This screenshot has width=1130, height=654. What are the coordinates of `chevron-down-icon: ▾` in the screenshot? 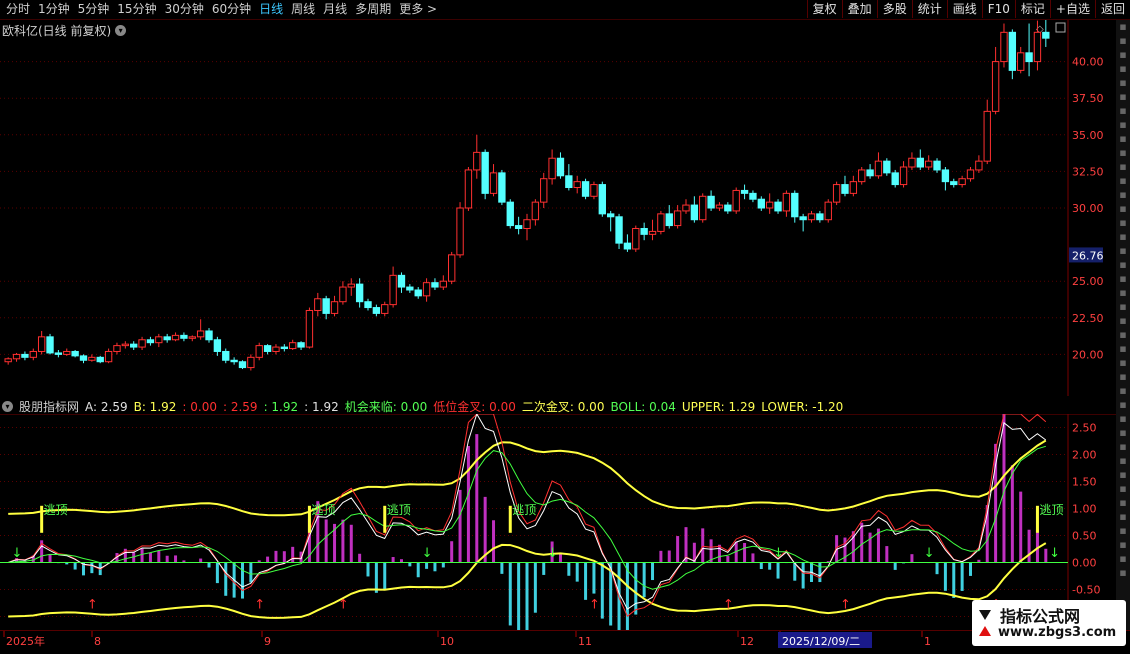 It's located at (7, 406).